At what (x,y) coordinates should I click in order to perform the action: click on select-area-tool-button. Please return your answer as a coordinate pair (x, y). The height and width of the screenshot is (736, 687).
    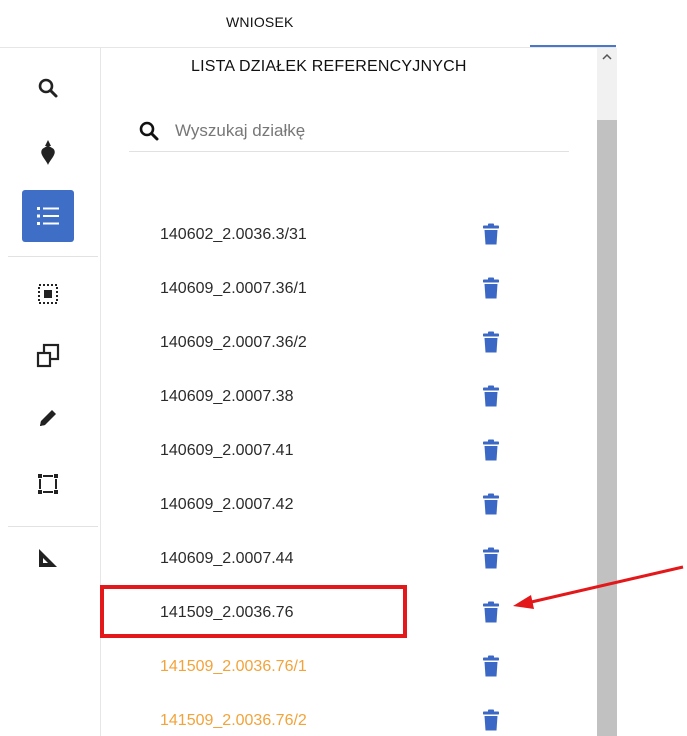
    Looking at the image, I should click on (48, 484).